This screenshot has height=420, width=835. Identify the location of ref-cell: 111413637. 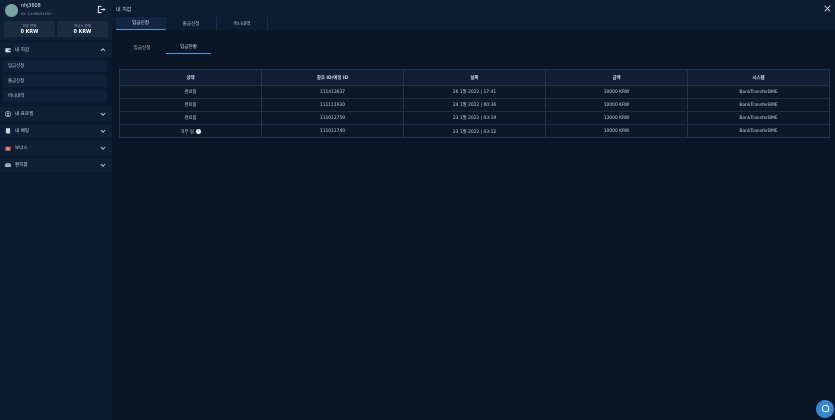
(333, 92).